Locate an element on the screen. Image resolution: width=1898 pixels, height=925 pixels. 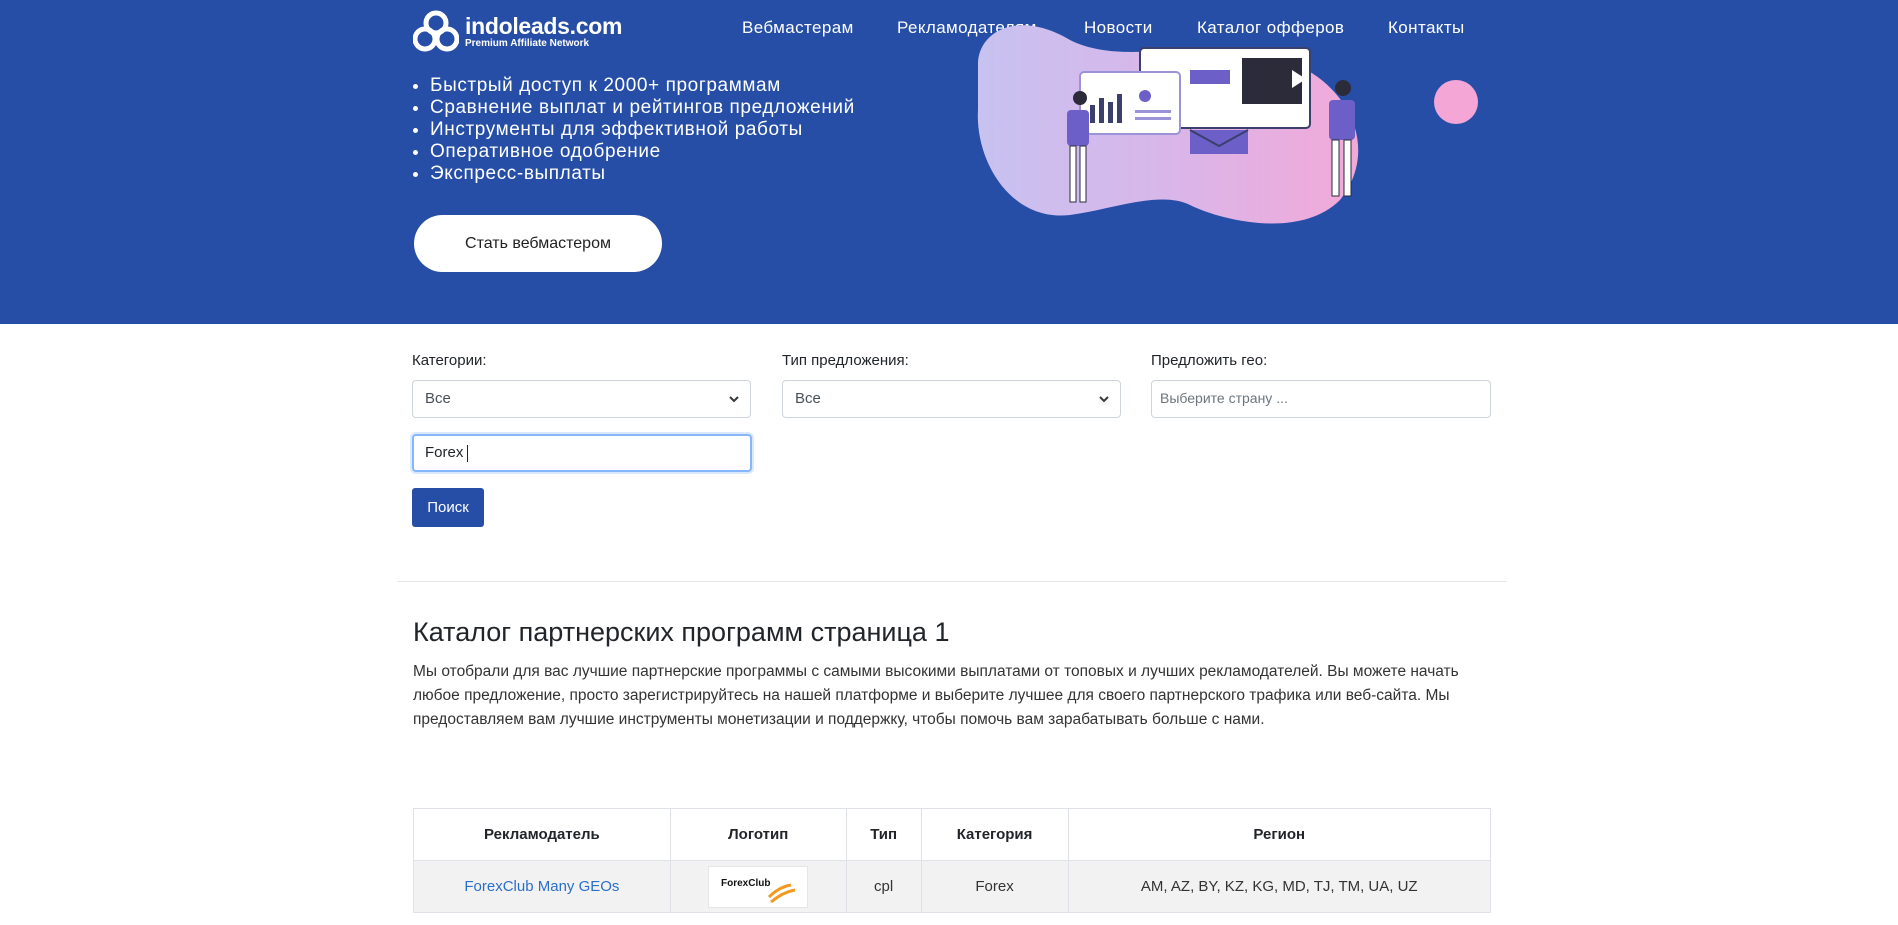
feature-item: Инструменты для эффективной работы is located at coordinates (642, 130).